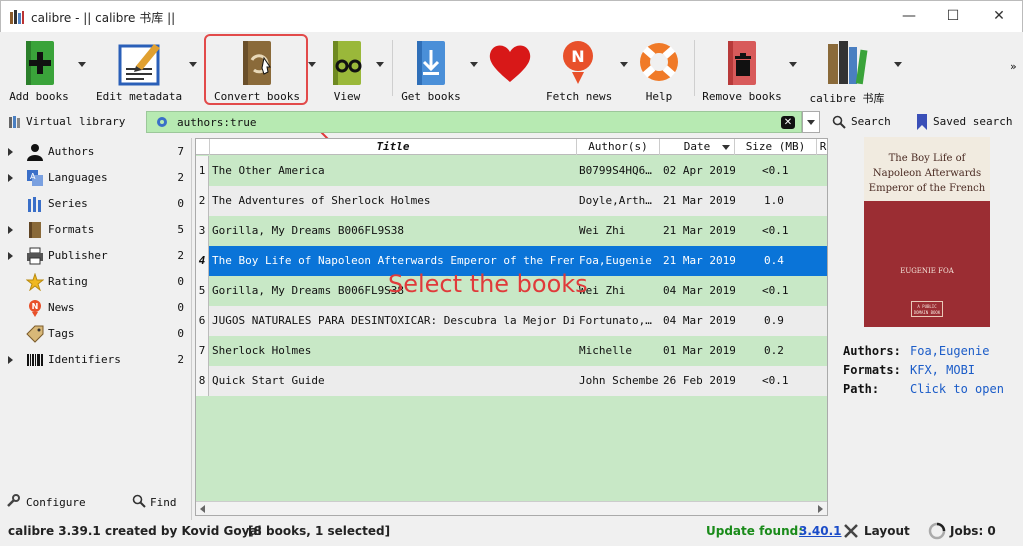  What do you see at coordinates (511, 508) in the screenshot?
I see `horizontal-scrollbar` at bounding box center [511, 508].